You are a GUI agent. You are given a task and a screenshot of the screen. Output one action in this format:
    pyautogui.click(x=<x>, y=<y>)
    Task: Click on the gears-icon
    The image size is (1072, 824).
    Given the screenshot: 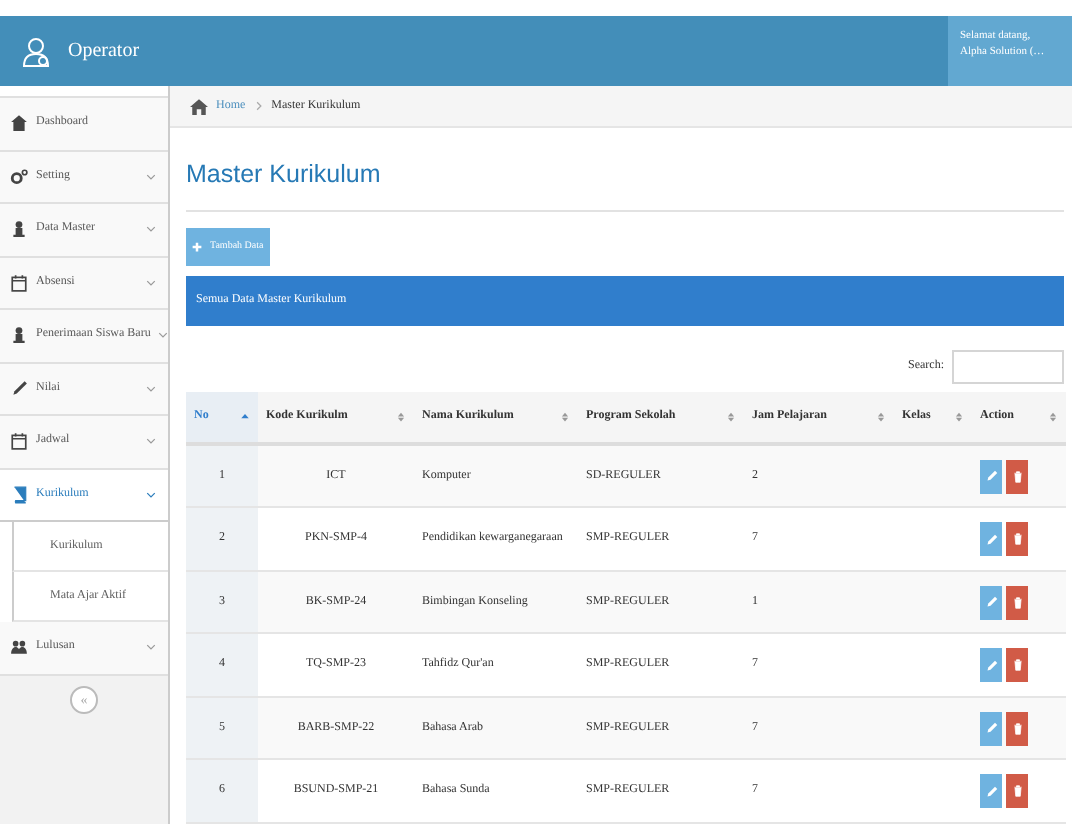 What is the action you would take?
    pyautogui.click(x=19, y=176)
    